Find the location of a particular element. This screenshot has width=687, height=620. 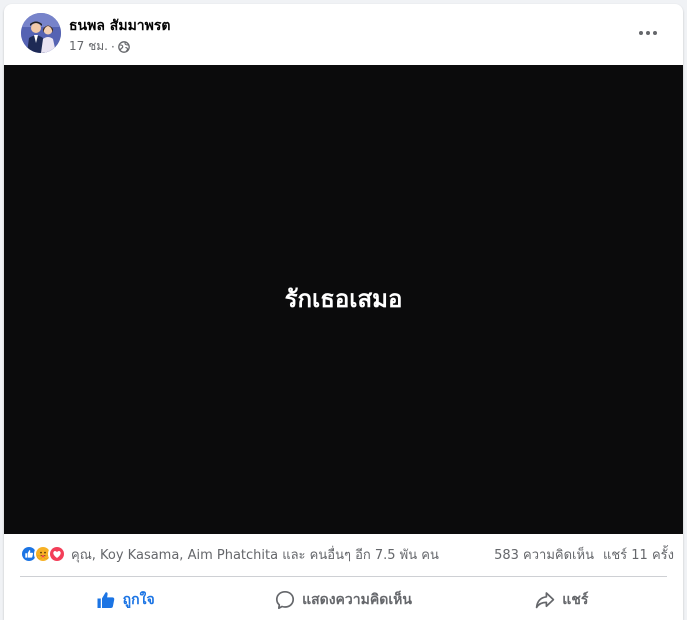

avatar-photo is located at coordinates (41, 33).